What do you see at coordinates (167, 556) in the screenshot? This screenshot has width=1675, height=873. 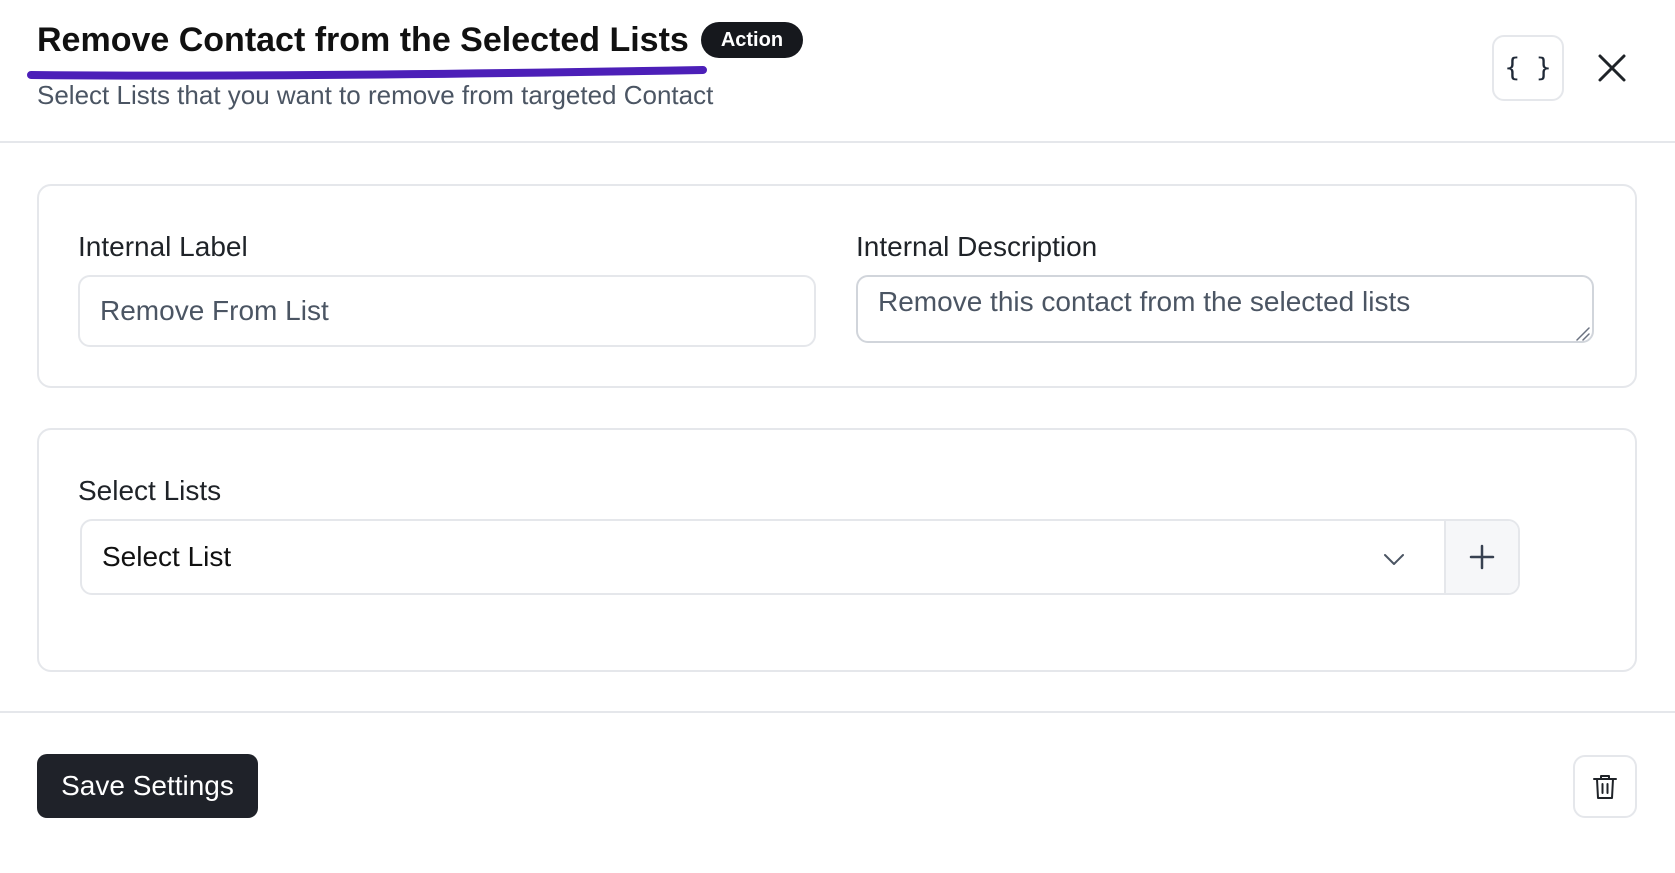 I see `list-select-value: Select List` at bounding box center [167, 556].